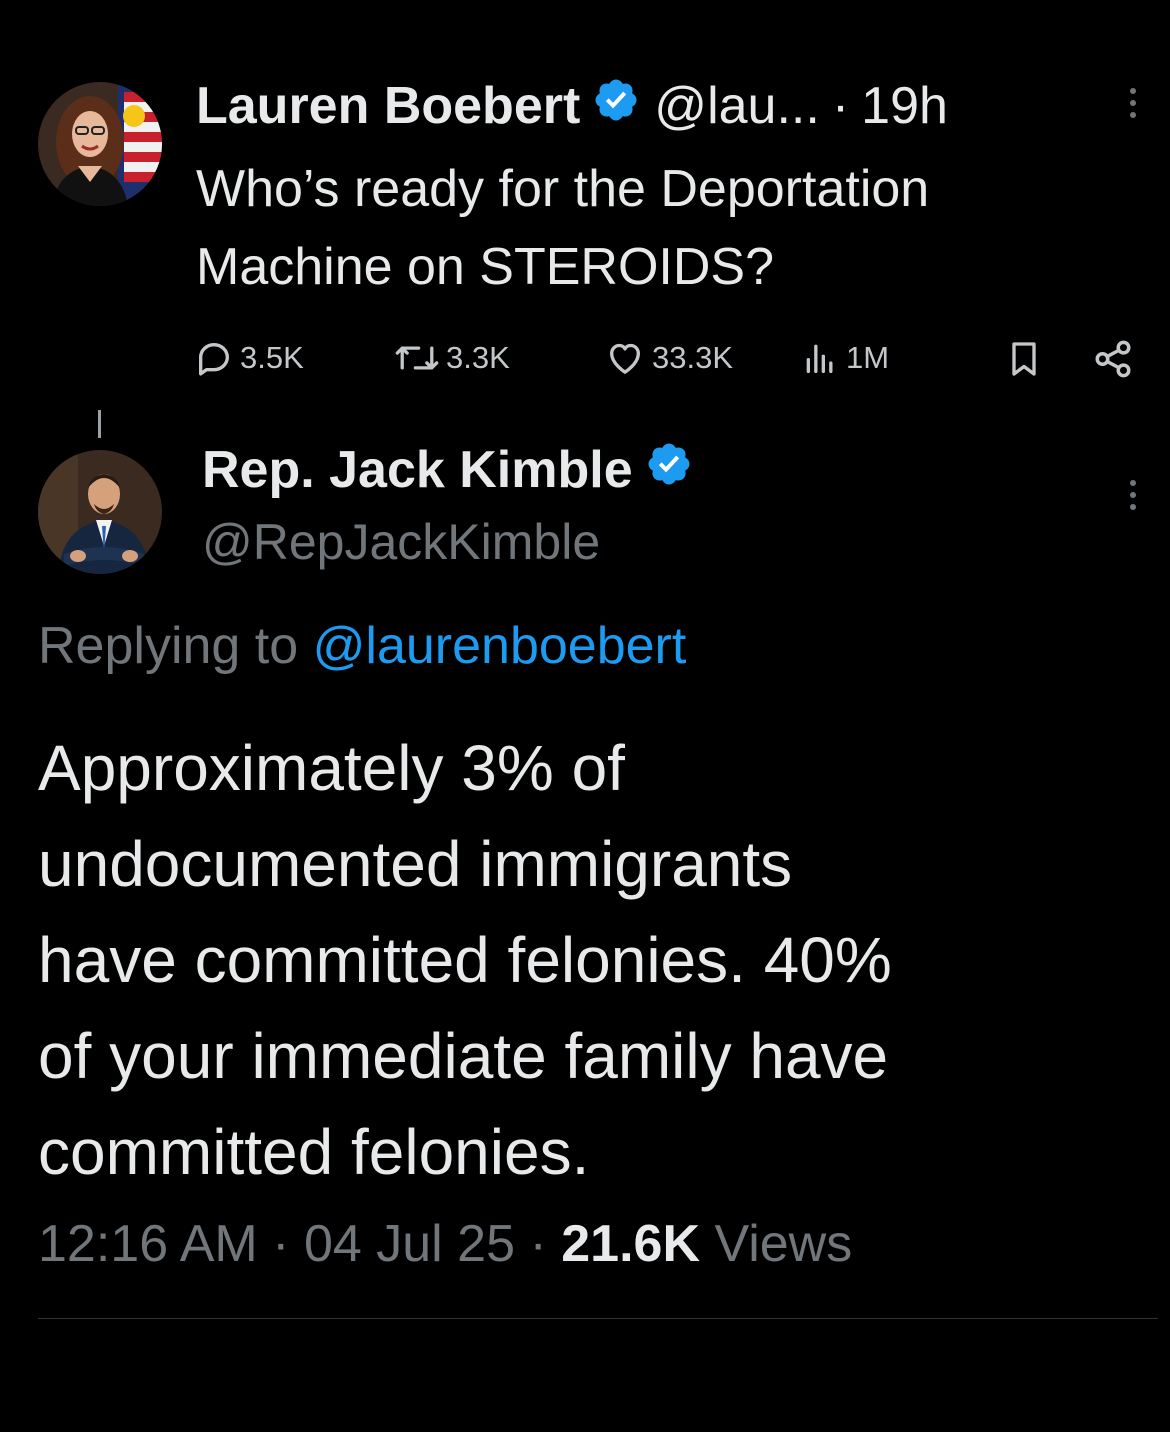 The image size is (1170, 1432). Describe the element at coordinates (314, 1152) in the screenshot. I see `reply-text-line: committed felonies.` at that location.